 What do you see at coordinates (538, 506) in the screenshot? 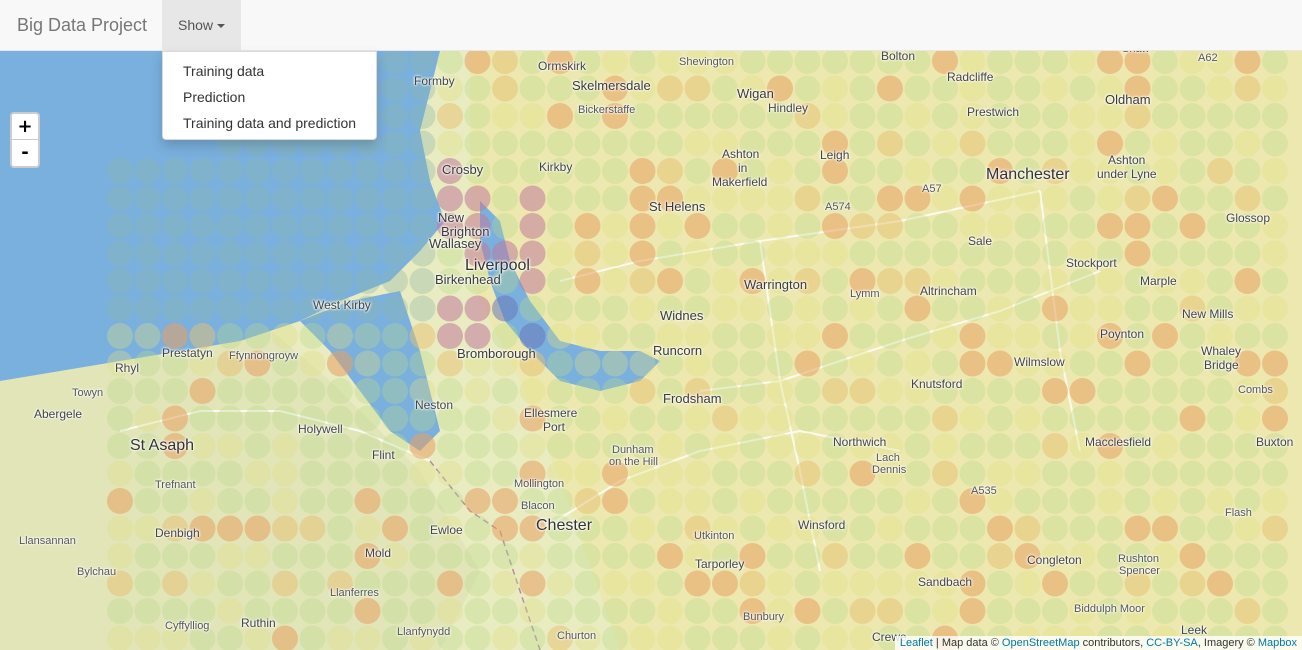
I see `place-label: Blacon` at bounding box center [538, 506].